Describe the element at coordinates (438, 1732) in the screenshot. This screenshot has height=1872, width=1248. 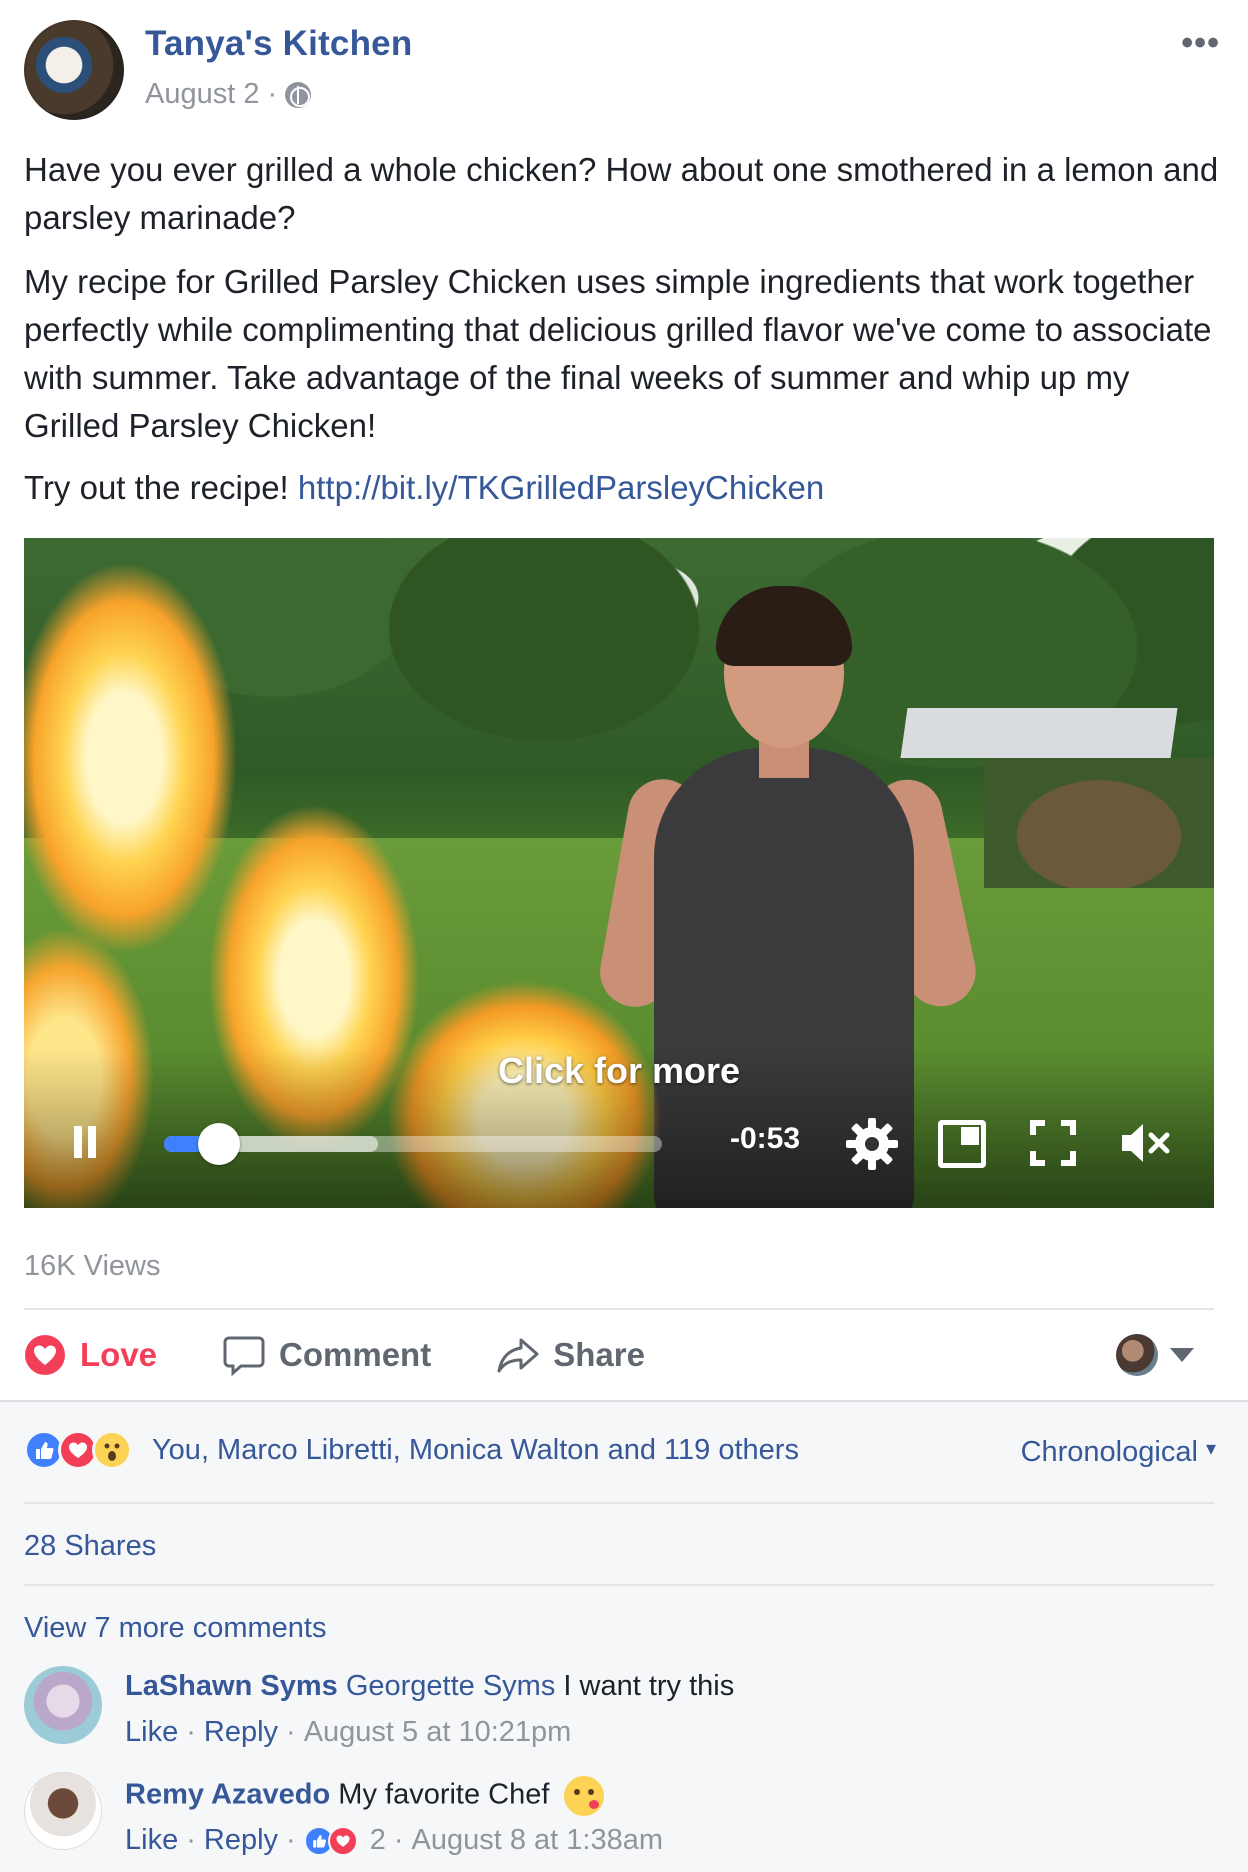
I see `comment-timestamp: August 5 at 10:21pm` at that location.